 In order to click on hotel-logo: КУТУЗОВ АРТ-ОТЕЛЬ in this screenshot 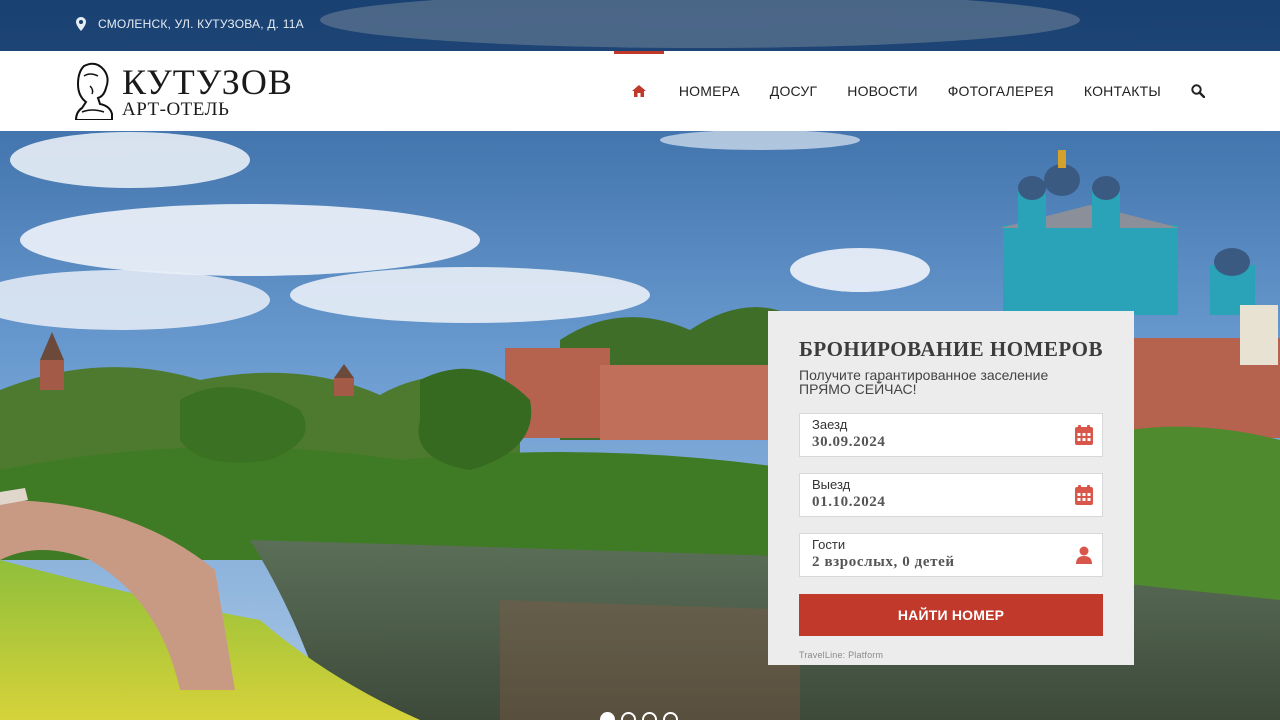, I will do `click(185, 91)`.